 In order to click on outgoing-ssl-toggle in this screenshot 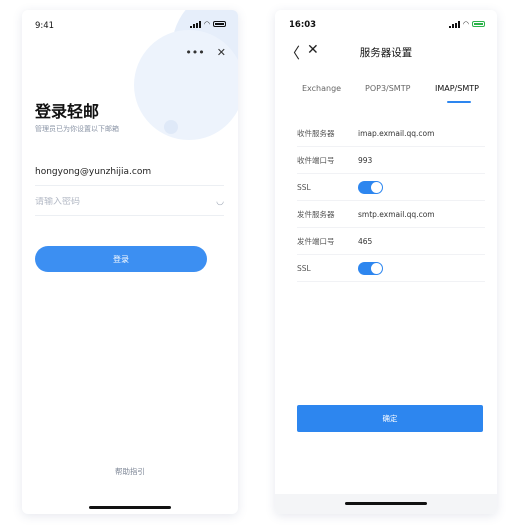, I will do `click(370, 268)`.